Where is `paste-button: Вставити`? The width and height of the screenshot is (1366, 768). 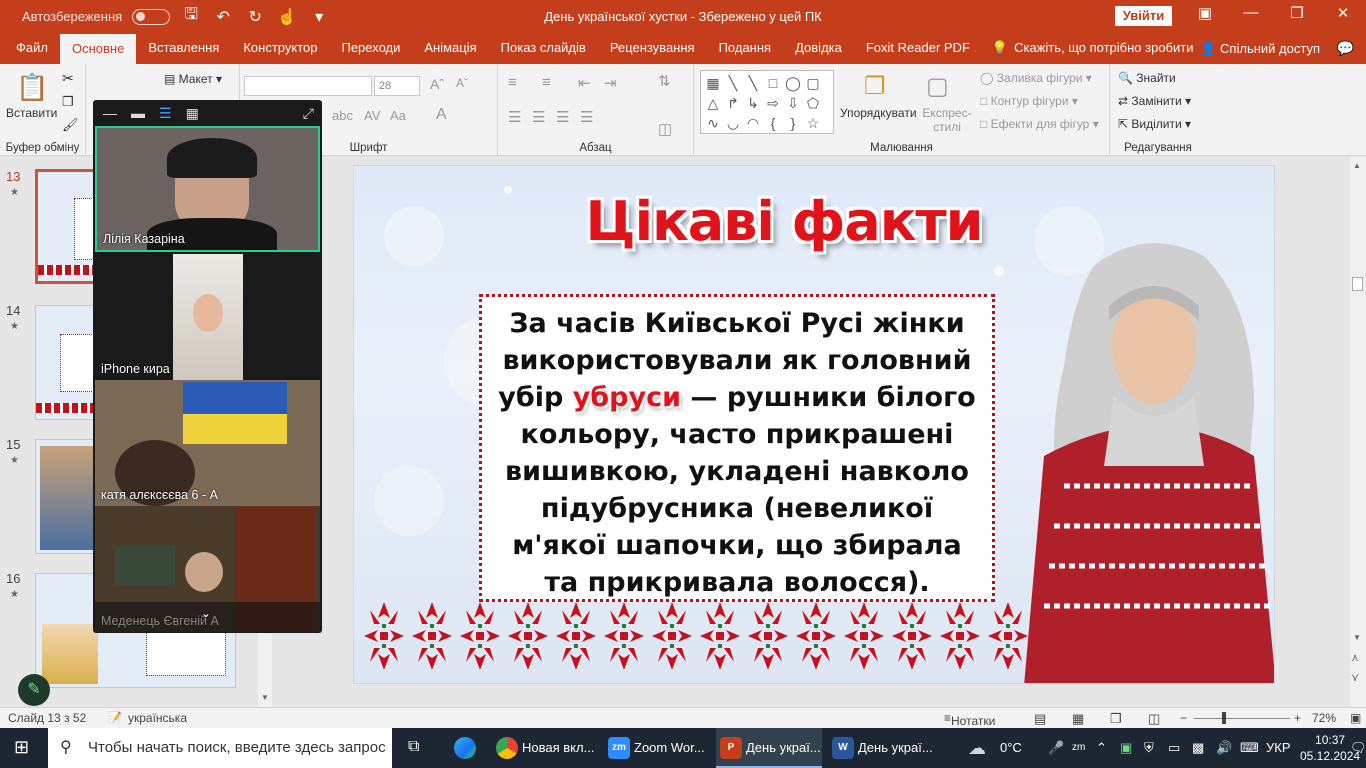
paste-button: Вставити is located at coordinates (31, 113).